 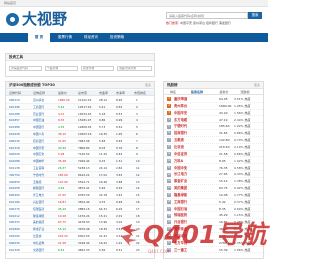 What do you see at coordinates (213, 113) in the screenshot?
I see `ranking-item: 3 中国平安 43.20 1.56% 热度` at bounding box center [213, 113].